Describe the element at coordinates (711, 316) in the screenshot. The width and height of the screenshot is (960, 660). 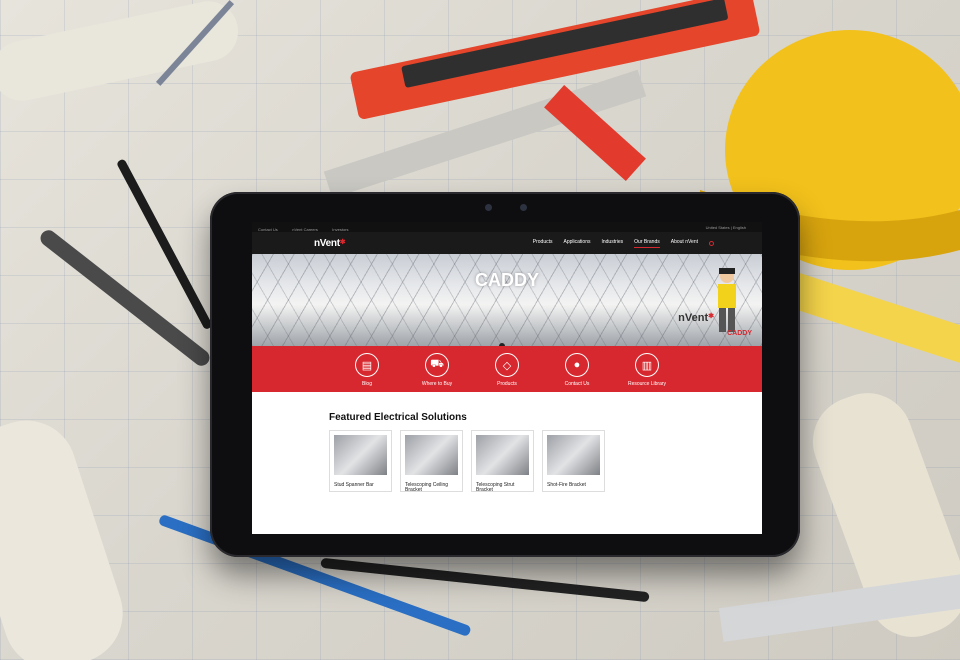
I see `brand-spark-icon: ✱` at that location.